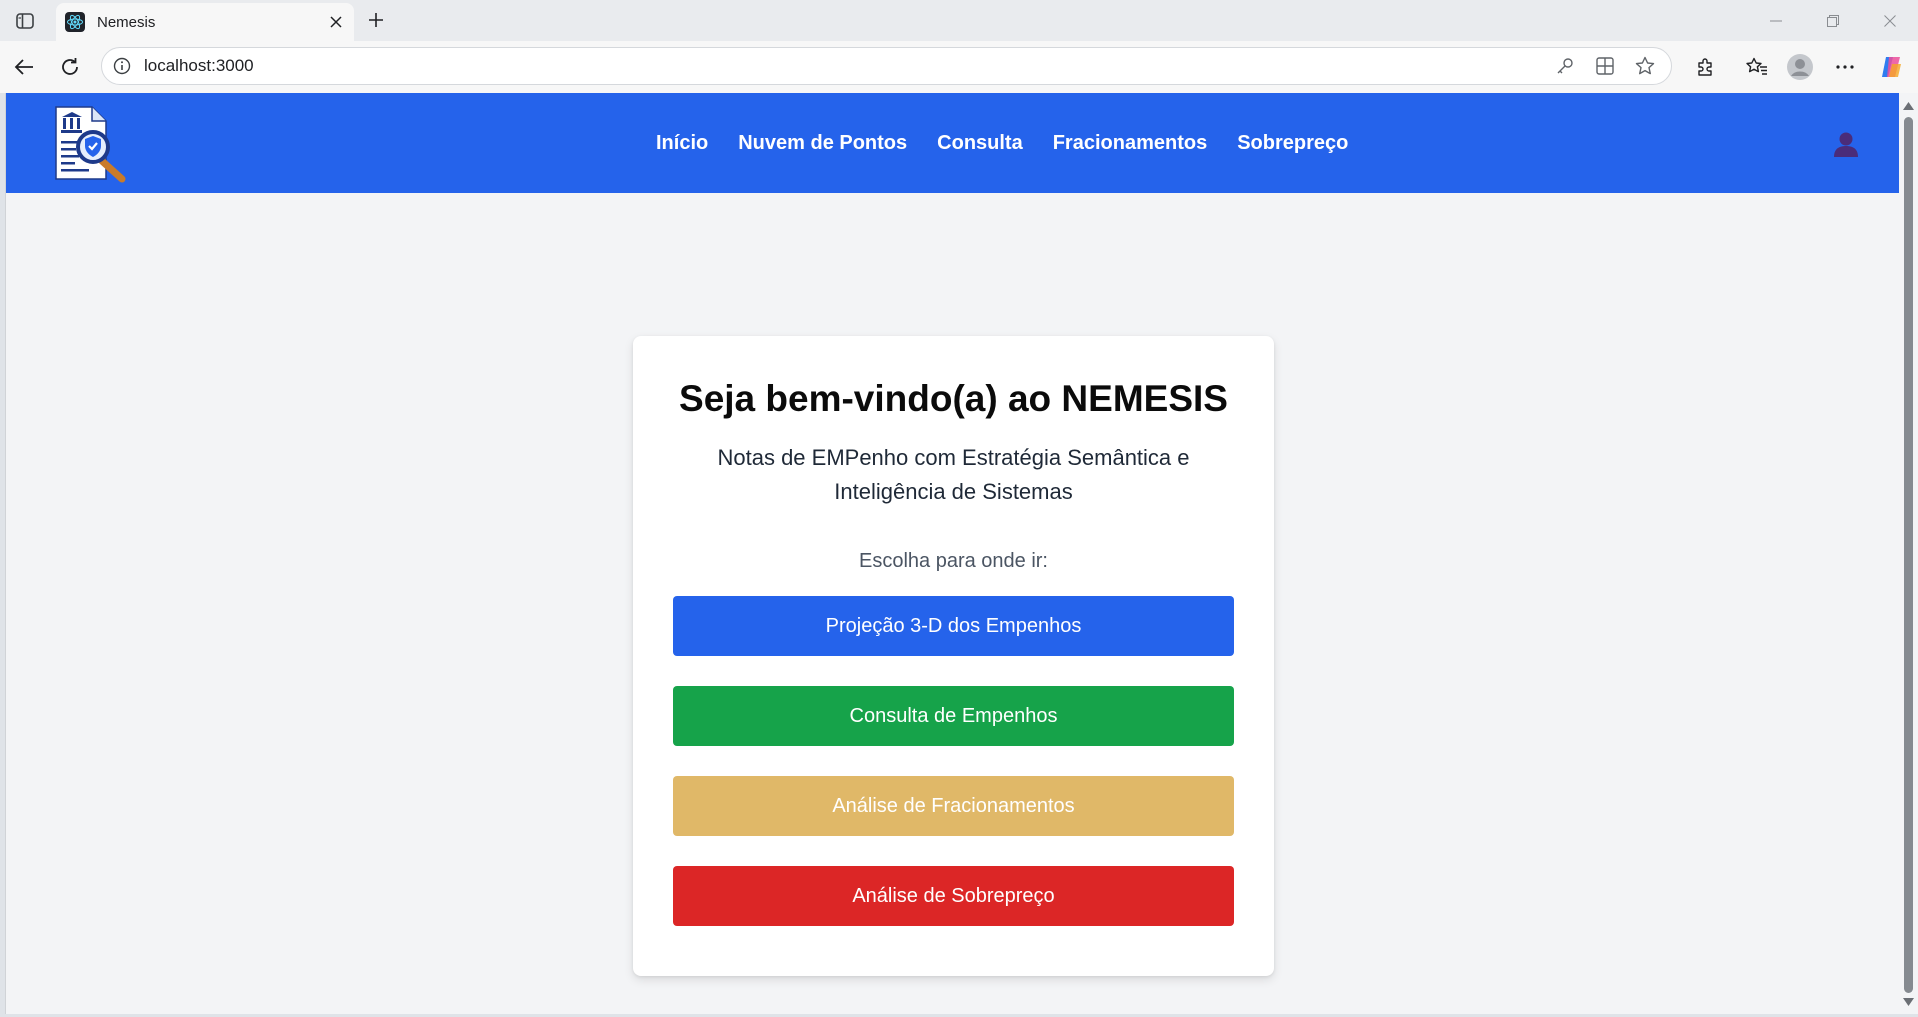 The image size is (1918, 1017). What do you see at coordinates (70, 67) in the screenshot?
I see `reload-icon` at bounding box center [70, 67].